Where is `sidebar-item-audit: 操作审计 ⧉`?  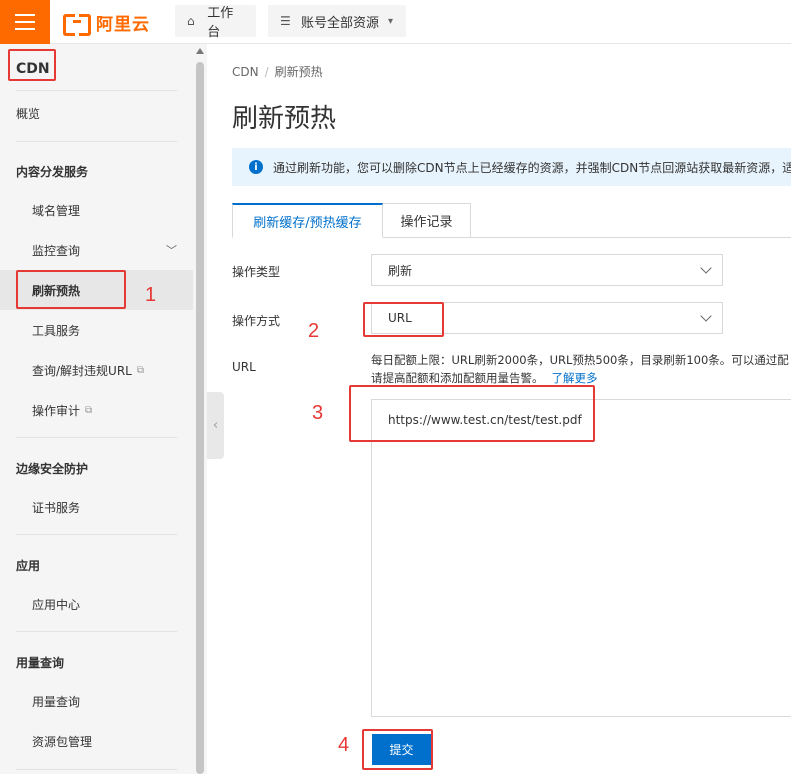 sidebar-item-audit: 操作审计 ⧉ is located at coordinates (96, 410).